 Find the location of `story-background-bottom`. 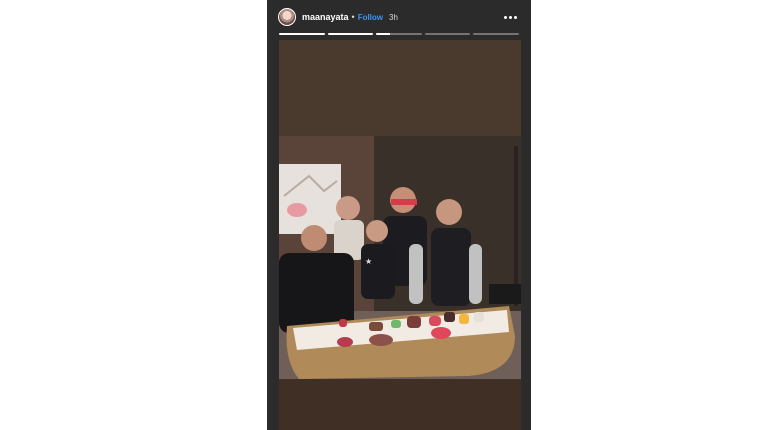

story-background-bottom is located at coordinates (400, 404).